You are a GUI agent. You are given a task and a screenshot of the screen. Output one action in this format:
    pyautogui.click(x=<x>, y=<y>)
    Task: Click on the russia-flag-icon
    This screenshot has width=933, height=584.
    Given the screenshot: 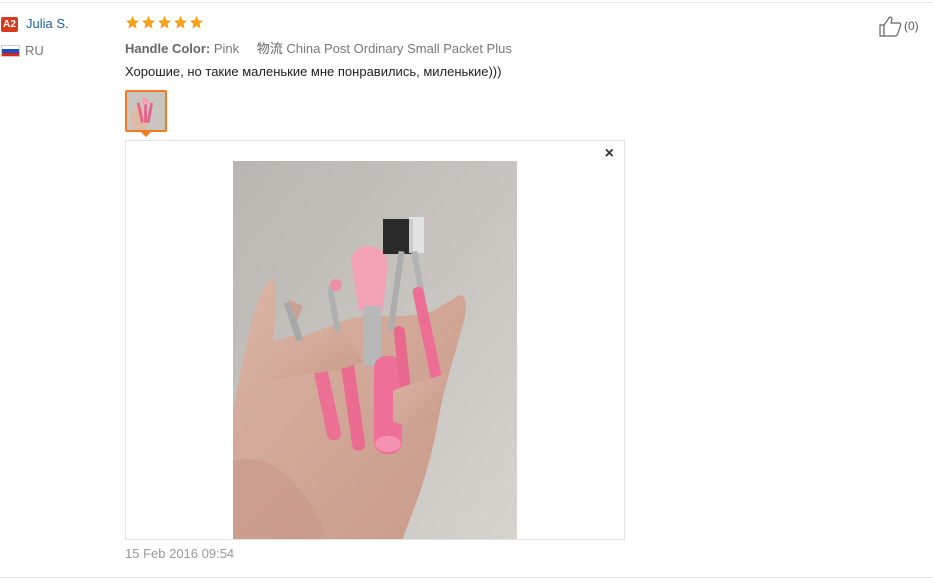 What is the action you would take?
    pyautogui.click(x=10, y=51)
    